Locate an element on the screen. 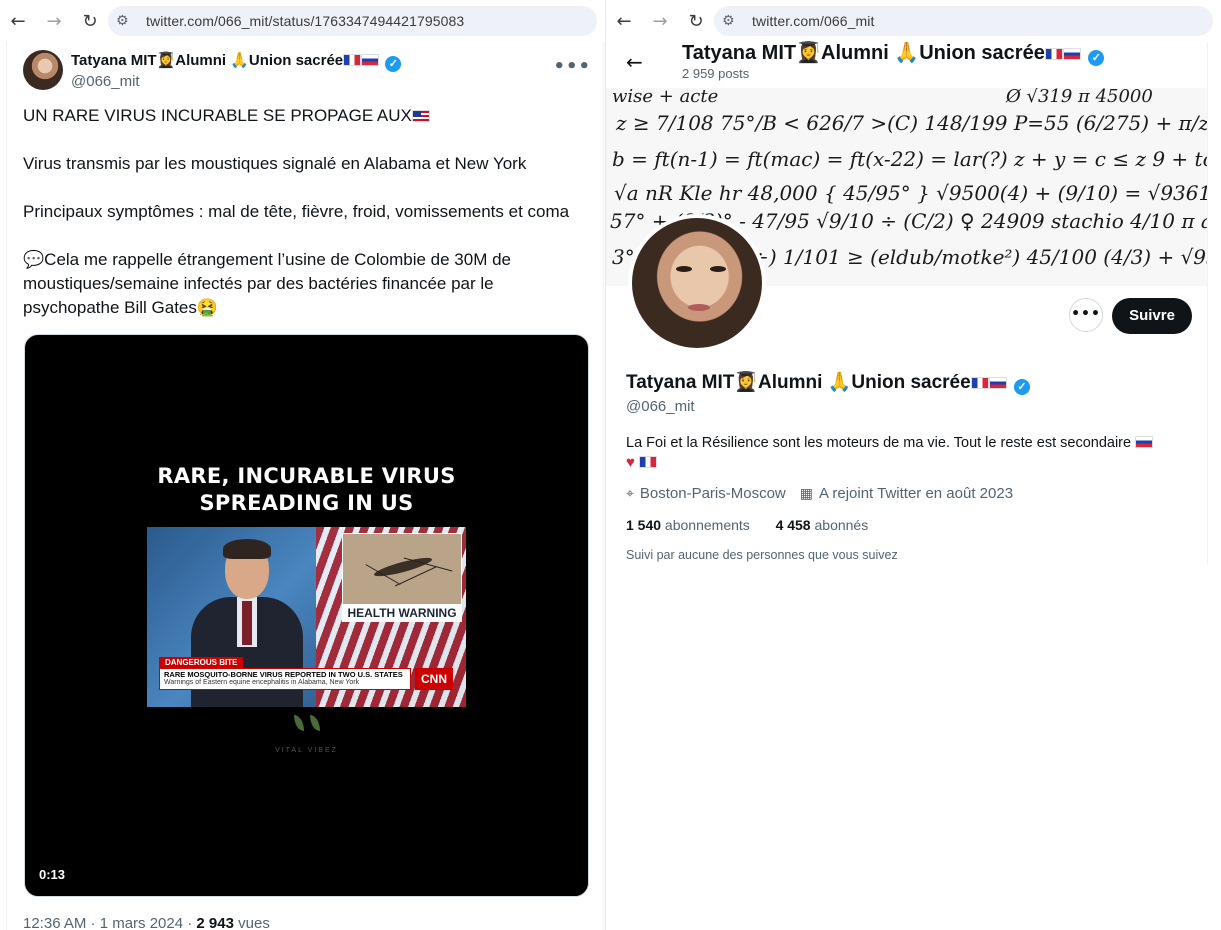 This screenshot has width=1221, height=930. back-arrow-icon: ← is located at coordinates (634, 62).